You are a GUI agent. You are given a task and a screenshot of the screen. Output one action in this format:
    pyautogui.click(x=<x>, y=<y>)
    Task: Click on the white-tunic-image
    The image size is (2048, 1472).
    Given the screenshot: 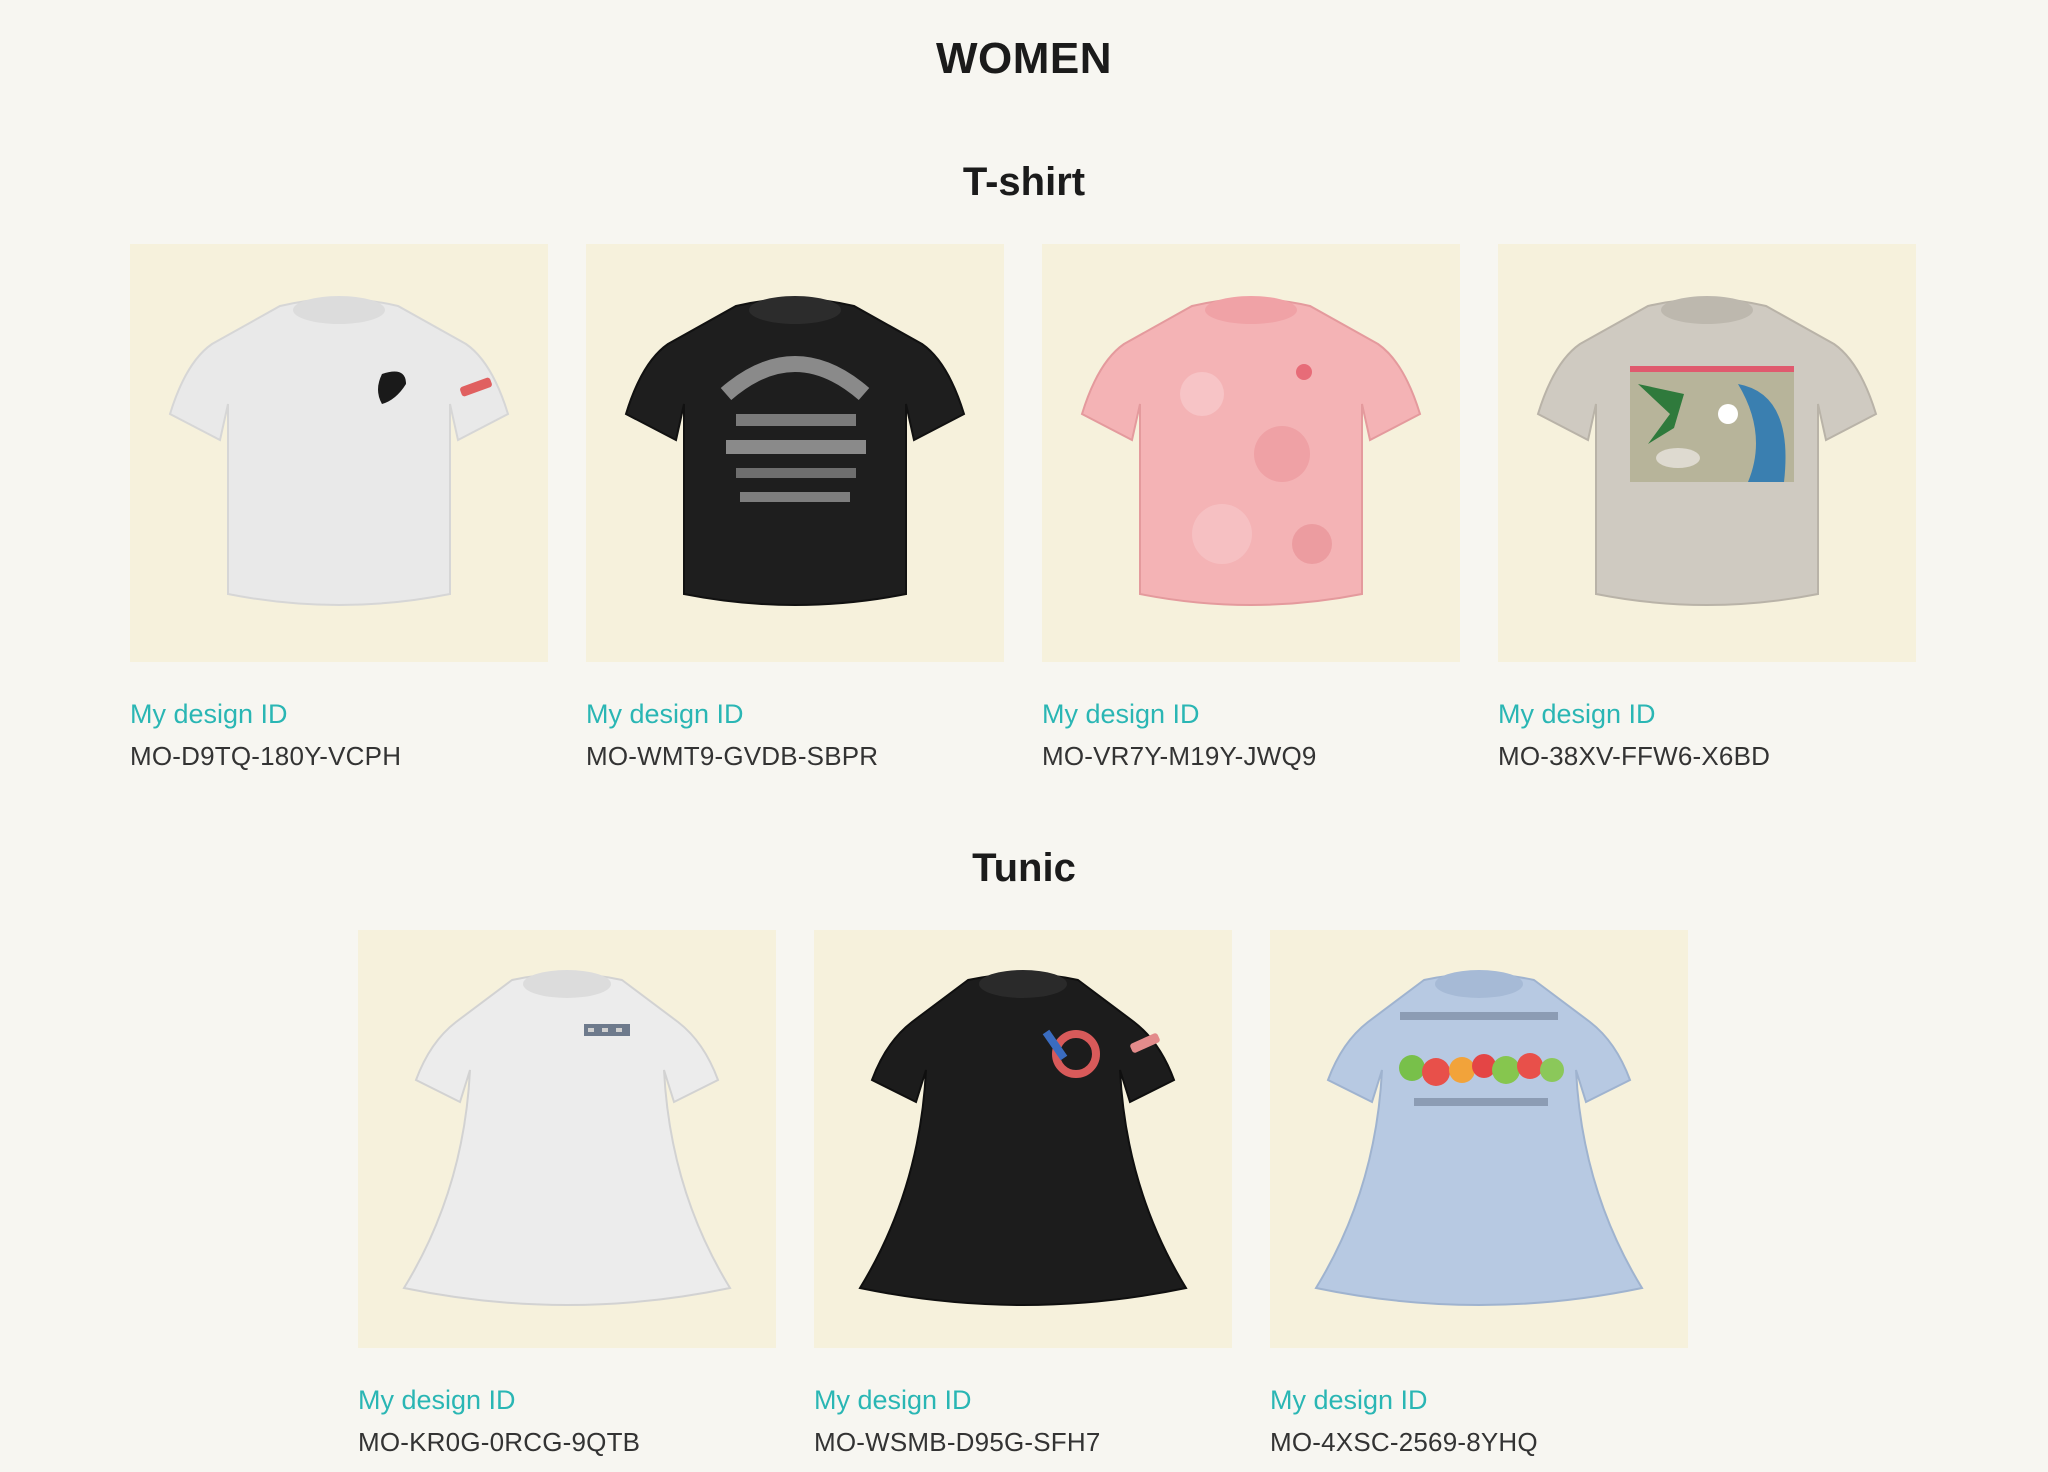 What is the action you would take?
    pyautogui.click(x=567, y=1139)
    